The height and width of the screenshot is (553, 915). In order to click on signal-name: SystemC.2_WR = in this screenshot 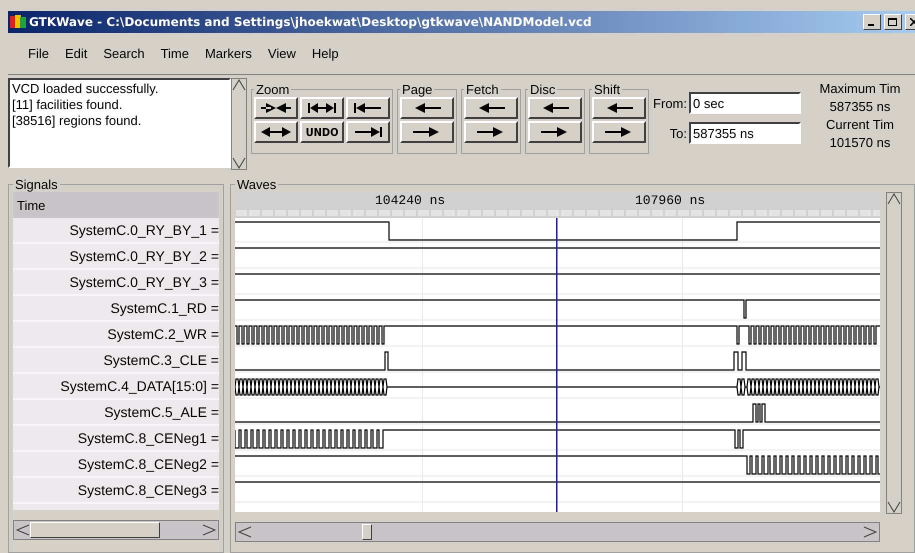, I will do `click(116, 335)`.